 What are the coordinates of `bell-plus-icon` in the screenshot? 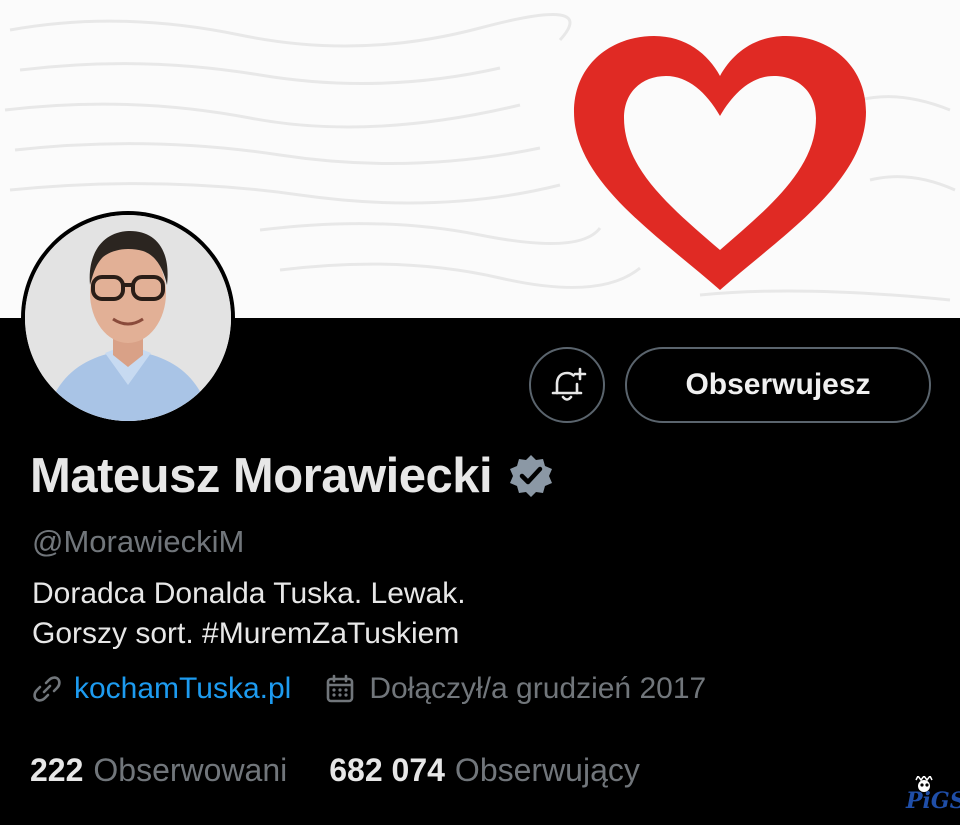 It's located at (569, 384).